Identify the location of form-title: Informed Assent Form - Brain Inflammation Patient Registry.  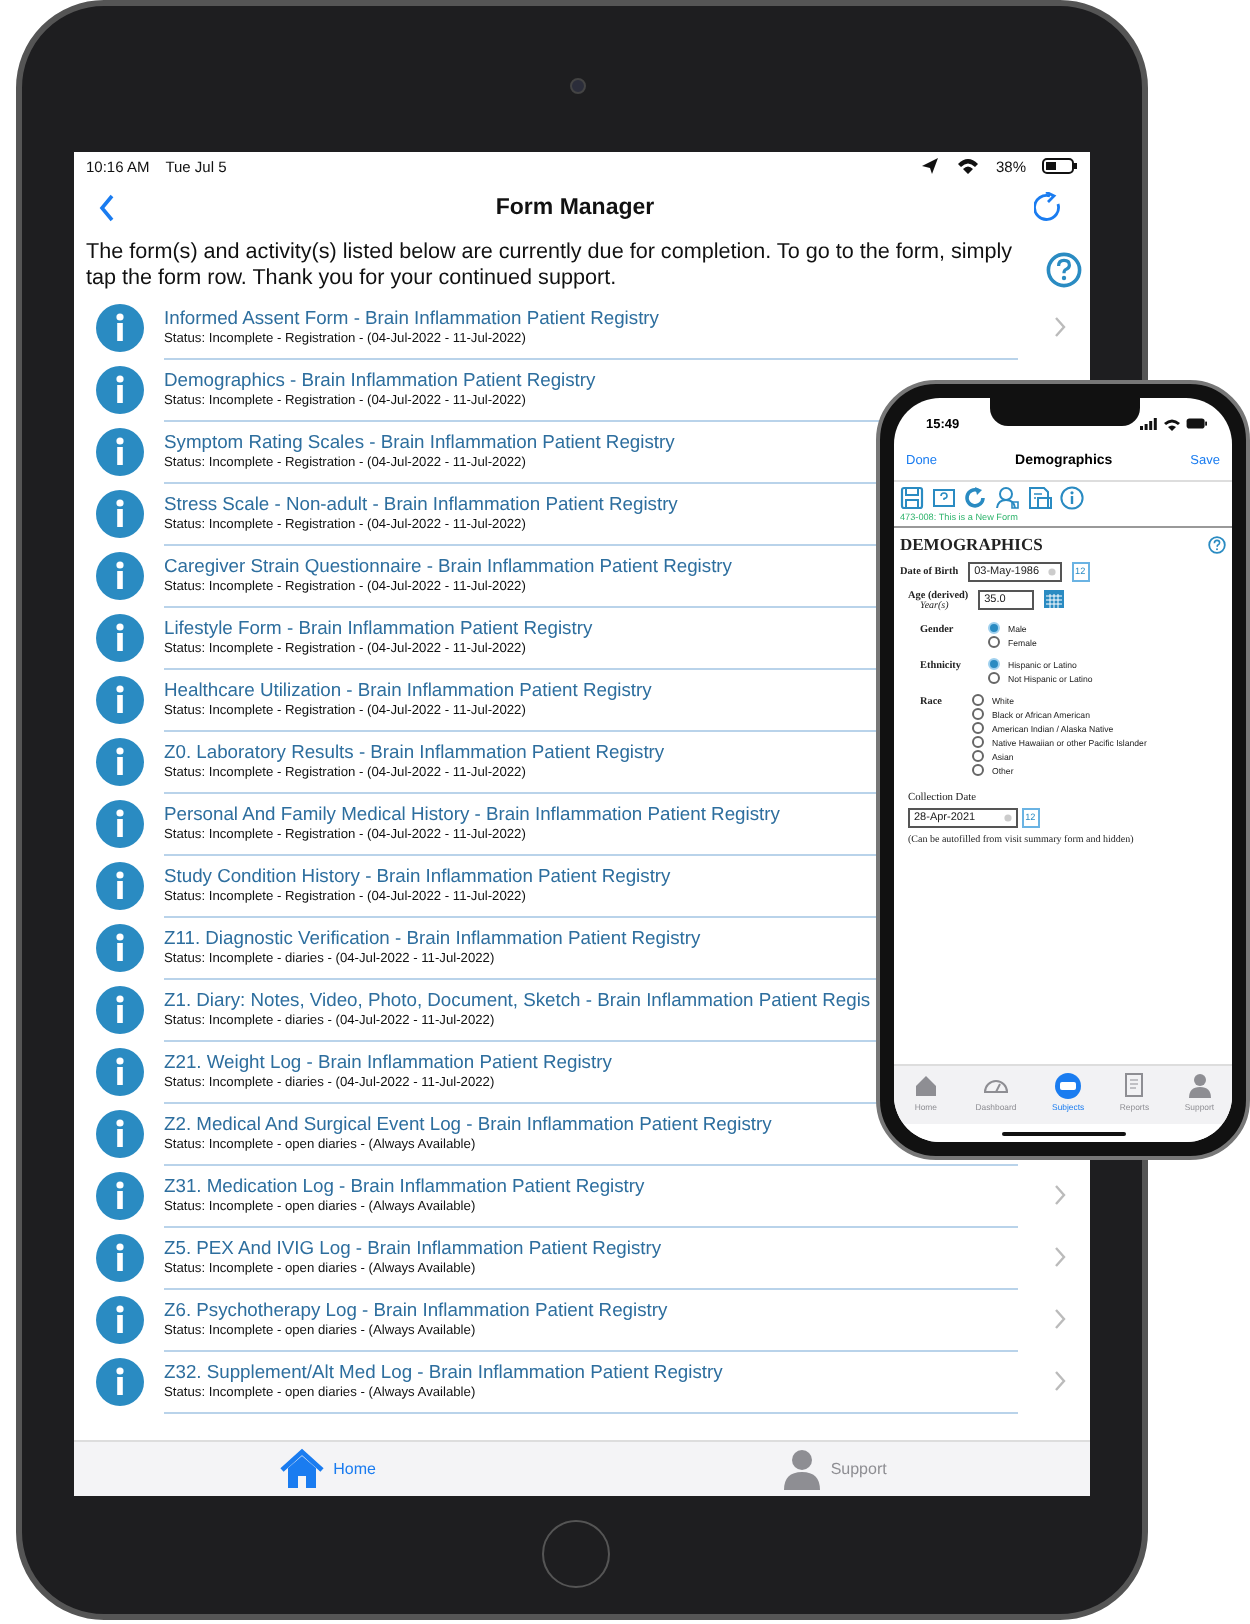
(411, 317).